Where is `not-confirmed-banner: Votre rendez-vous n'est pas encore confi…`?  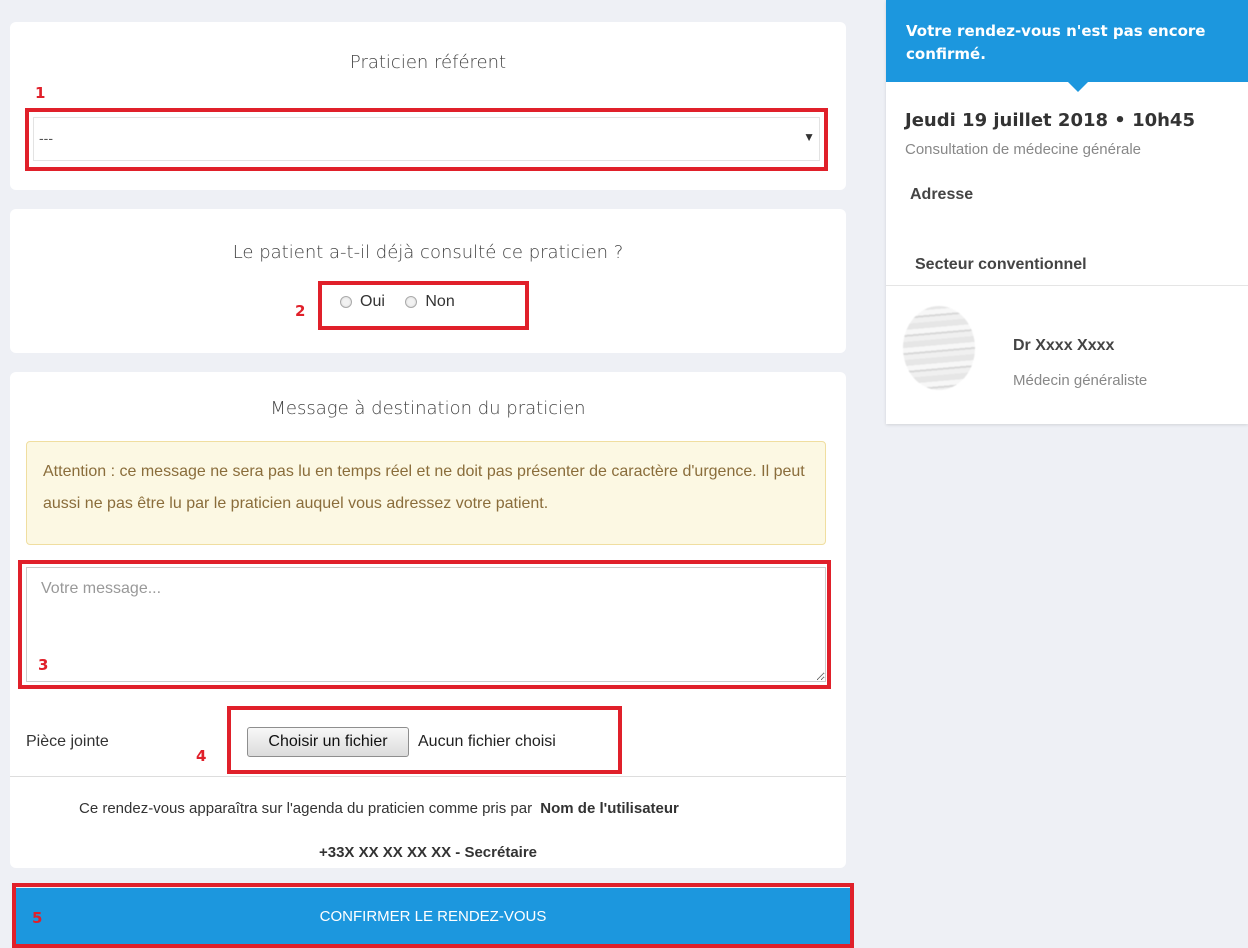 not-confirmed-banner: Votre rendez-vous n'est pas encore confi… is located at coordinates (1067, 41).